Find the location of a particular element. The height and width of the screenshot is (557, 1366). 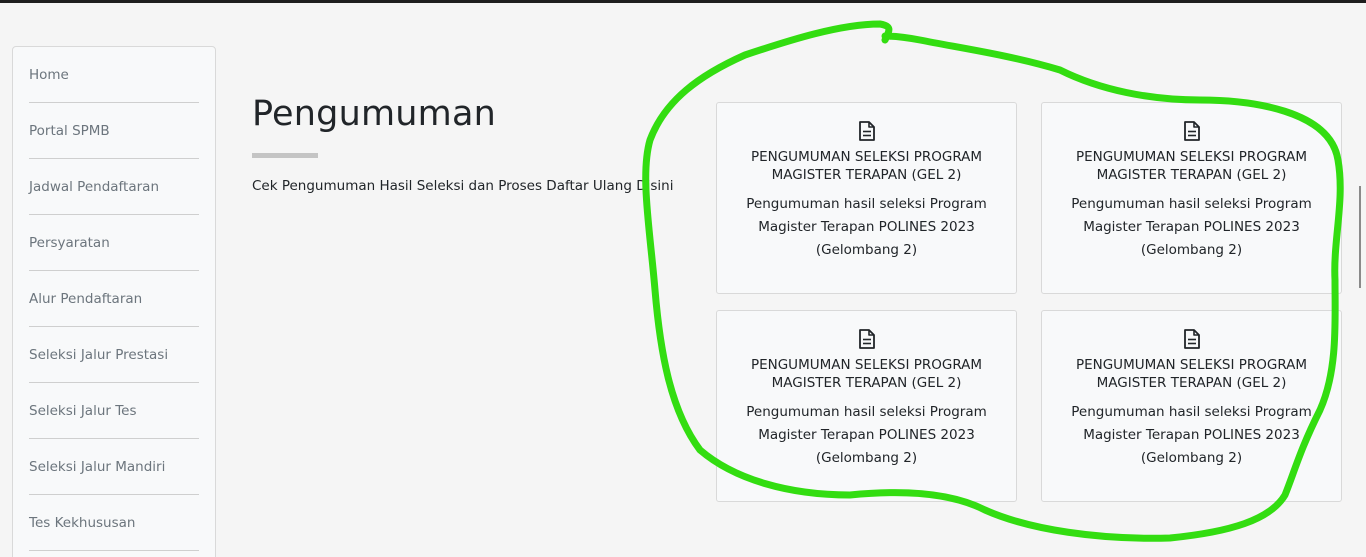

page-title: Pengumuman is located at coordinates (374, 114).